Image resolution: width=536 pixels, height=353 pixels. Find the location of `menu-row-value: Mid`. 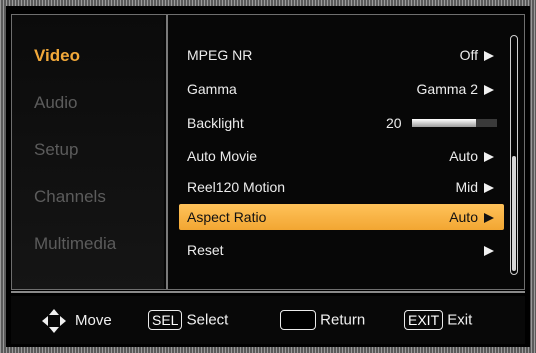

menu-row-value: Mid is located at coordinates (466, 187).